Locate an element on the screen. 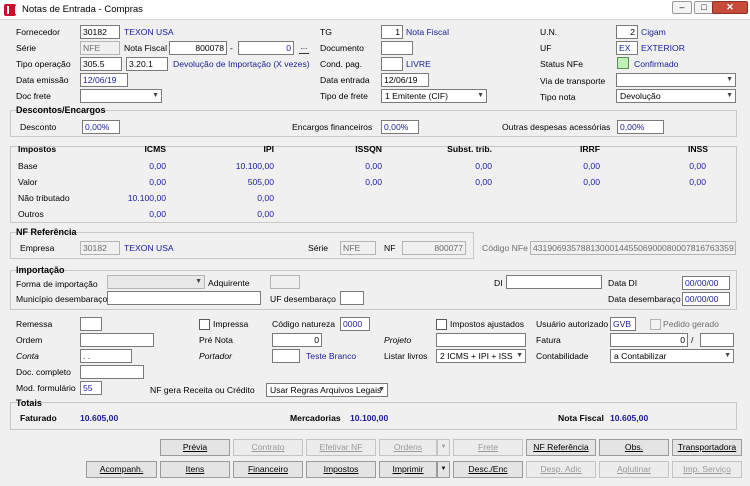 This screenshot has height=486, width=750. maximize-button: □ is located at coordinates (704, 7).